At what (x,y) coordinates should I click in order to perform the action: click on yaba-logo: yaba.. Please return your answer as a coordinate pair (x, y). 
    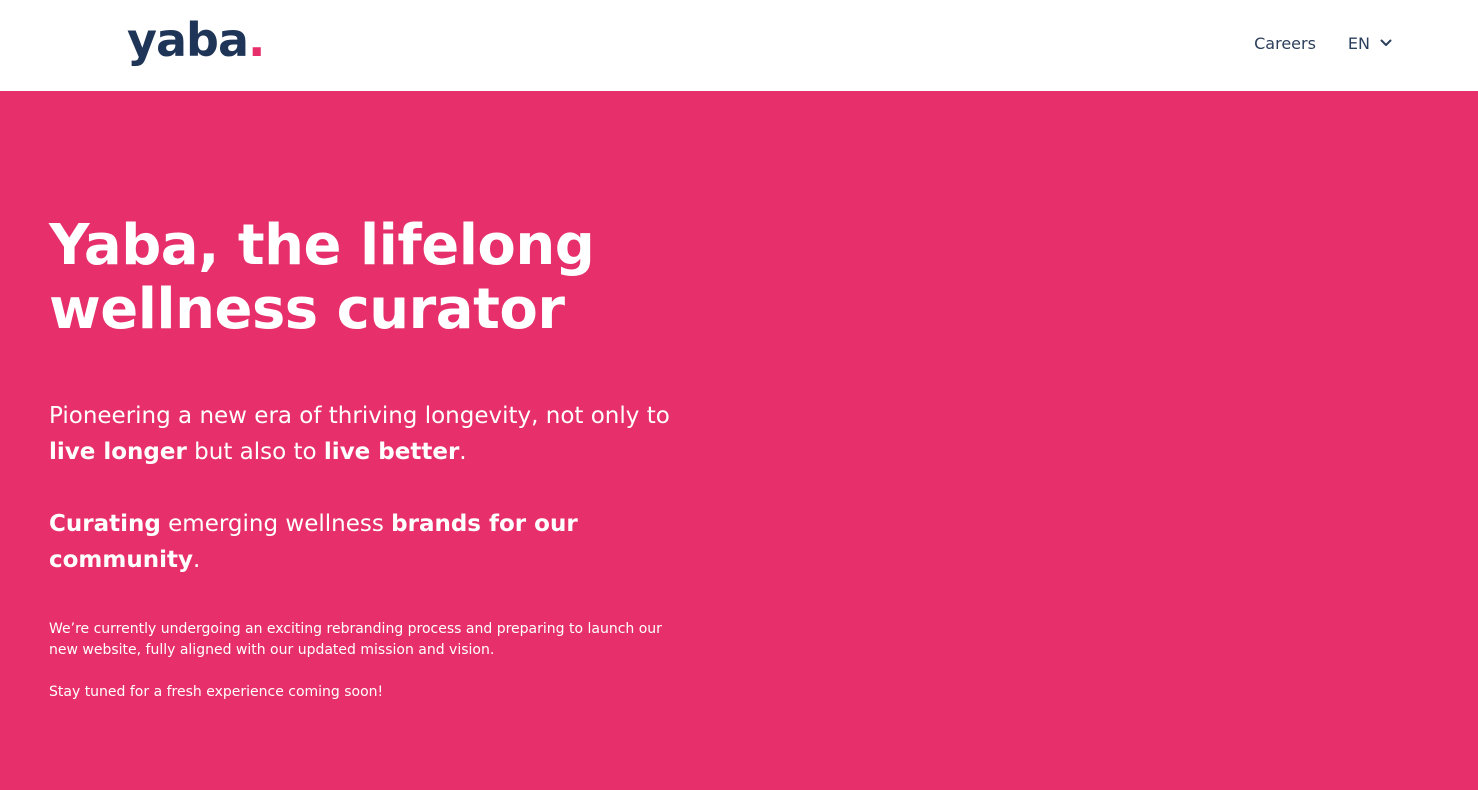
    Looking at the image, I should click on (196, 40).